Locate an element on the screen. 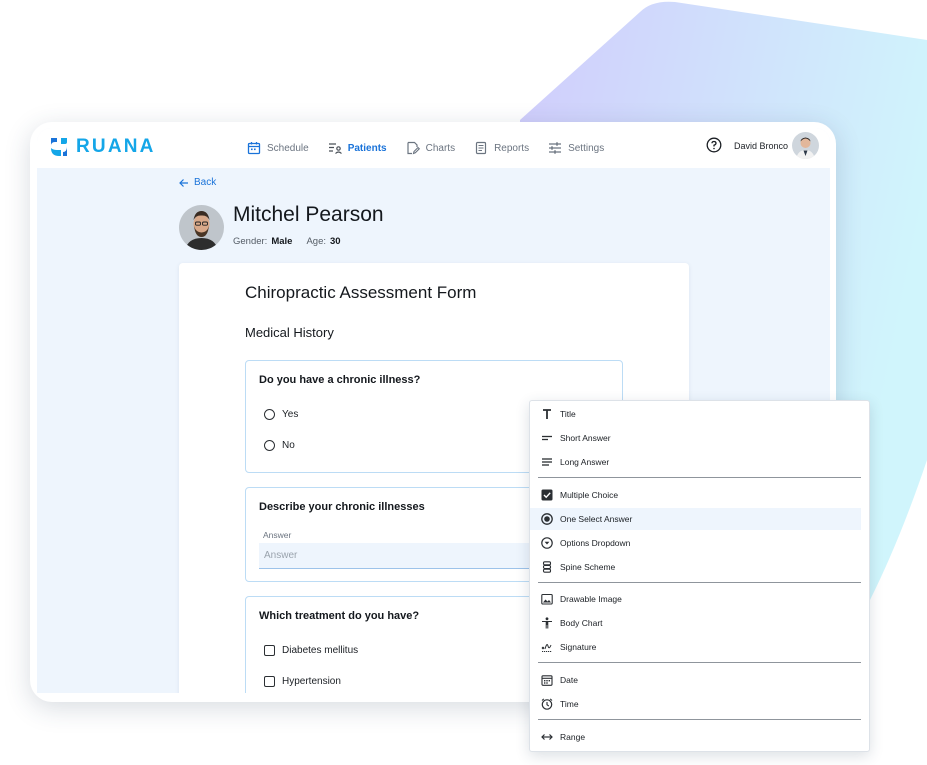 The width and height of the screenshot is (927, 765). menu-item-label: Short Answer is located at coordinates (585, 438).